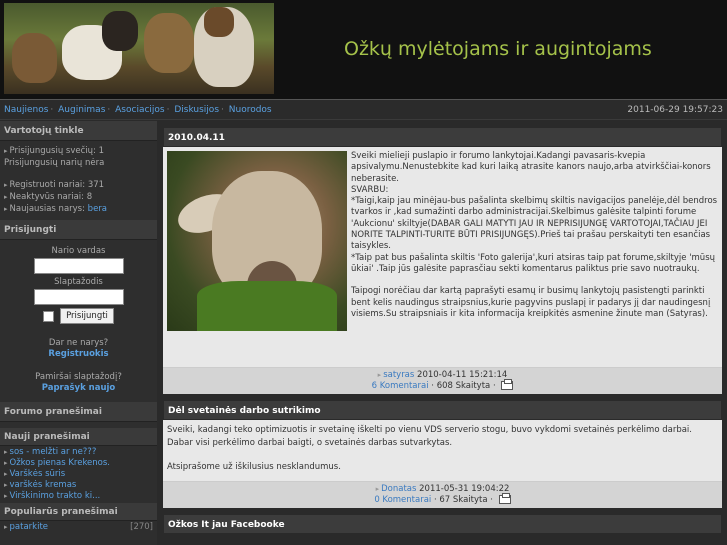 The image size is (727, 545). What do you see at coordinates (78, 343) in the screenshot?
I see `not-member-text: Dar ne narys?` at bounding box center [78, 343].